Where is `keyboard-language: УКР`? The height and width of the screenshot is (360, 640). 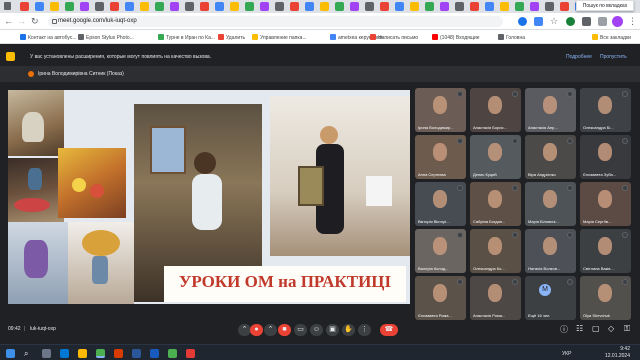
keyboard-language: УКР is located at coordinates (566, 354).